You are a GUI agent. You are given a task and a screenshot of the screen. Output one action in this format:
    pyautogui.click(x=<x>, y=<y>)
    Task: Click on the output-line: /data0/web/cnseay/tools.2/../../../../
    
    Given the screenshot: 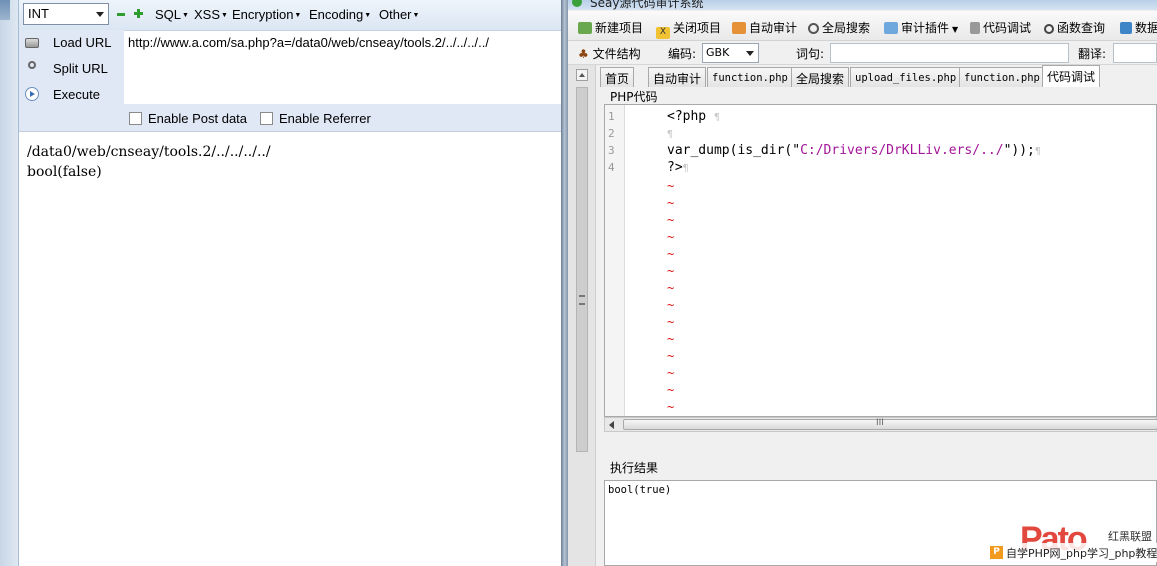 What is the action you would take?
    pyautogui.click(x=149, y=152)
    